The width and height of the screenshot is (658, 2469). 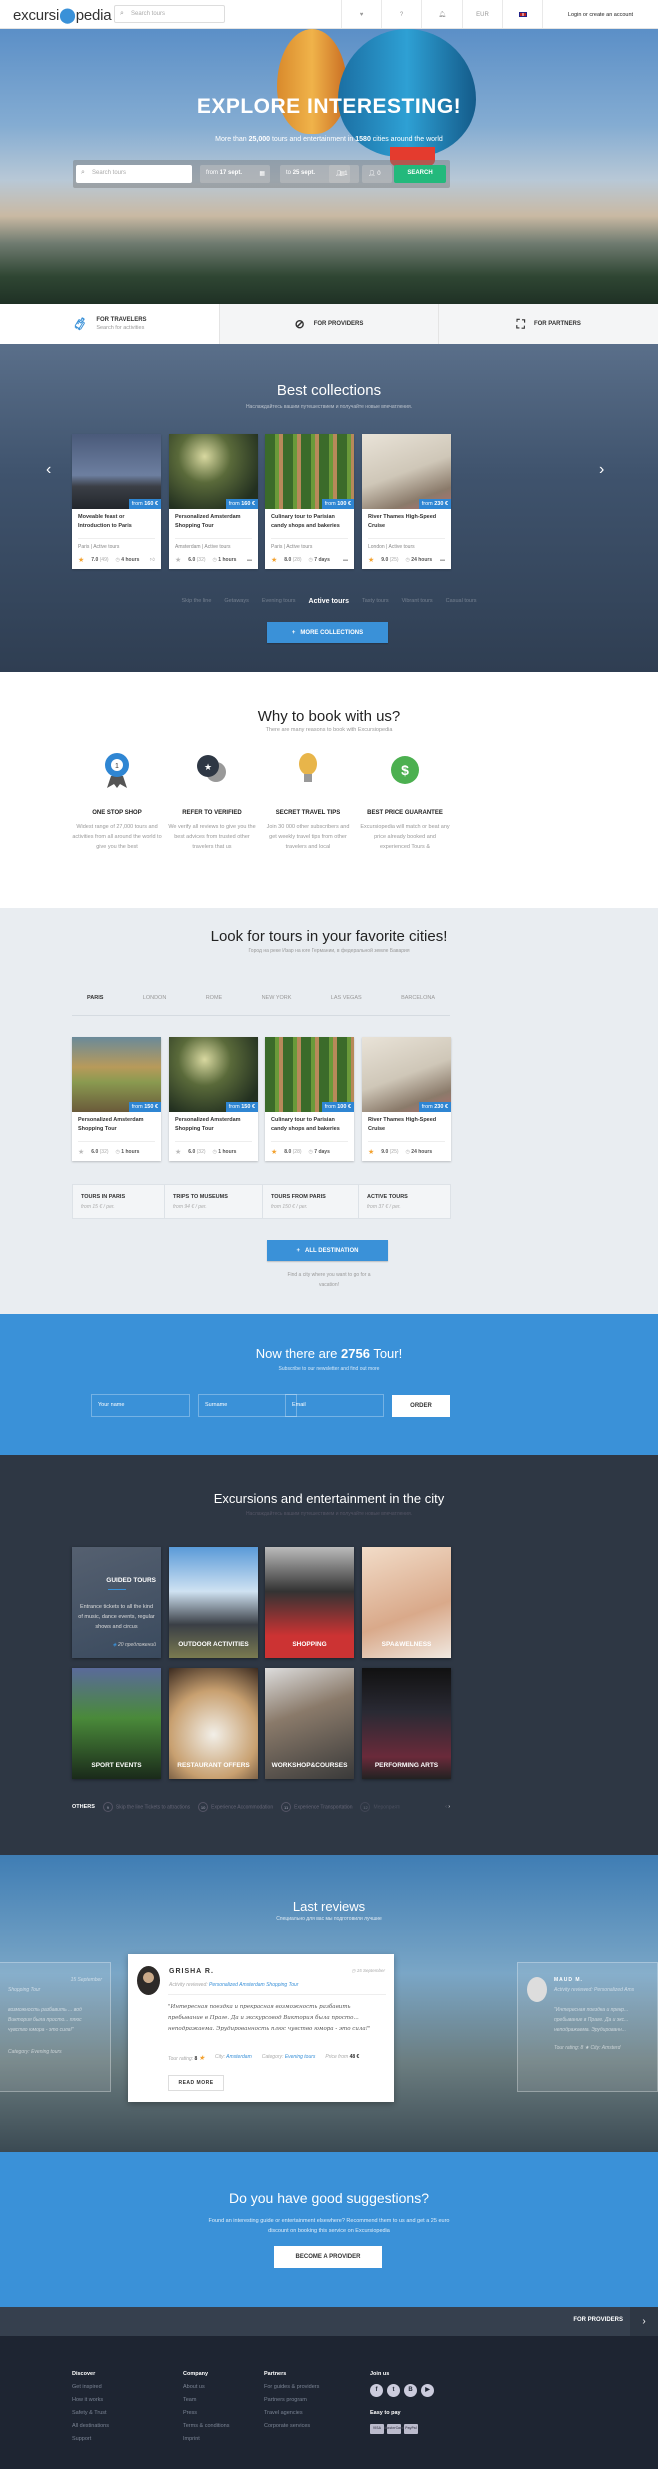 I want to click on category-link: Active tours, so click(x=329, y=601).